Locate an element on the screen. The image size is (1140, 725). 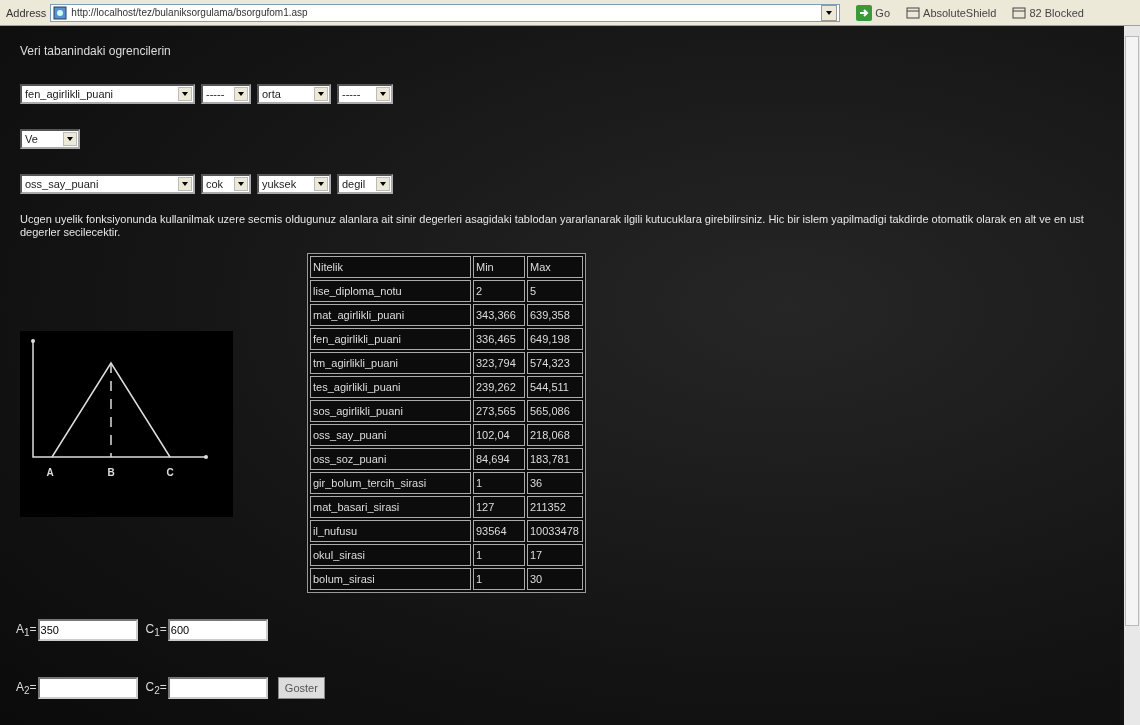
table-cell: 574,323 is located at coordinates (555, 363).